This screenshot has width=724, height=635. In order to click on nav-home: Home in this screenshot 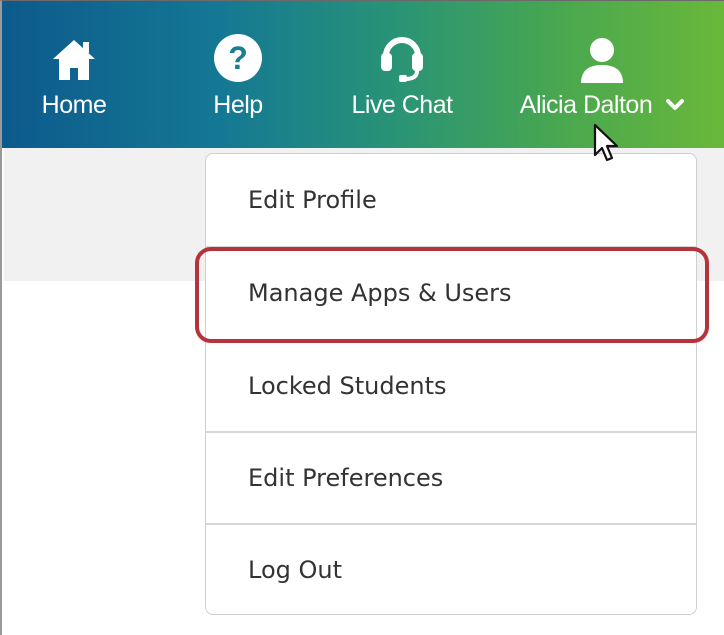, I will do `click(74, 74)`.